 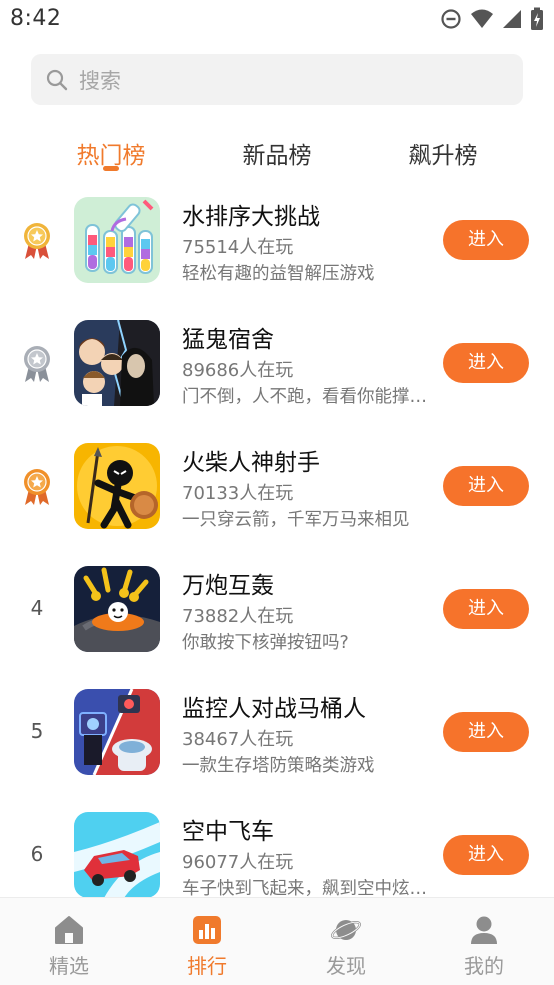 I want to click on tab-active-indicator, so click(x=111, y=168).